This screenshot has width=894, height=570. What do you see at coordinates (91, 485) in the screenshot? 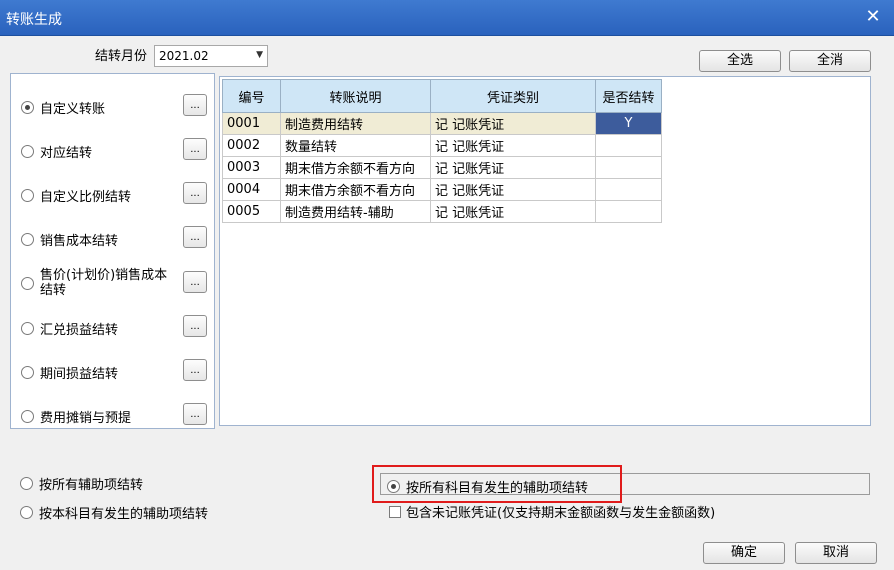
I see `option-label: 按所有辅助项结转` at bounding box center [91, 485].